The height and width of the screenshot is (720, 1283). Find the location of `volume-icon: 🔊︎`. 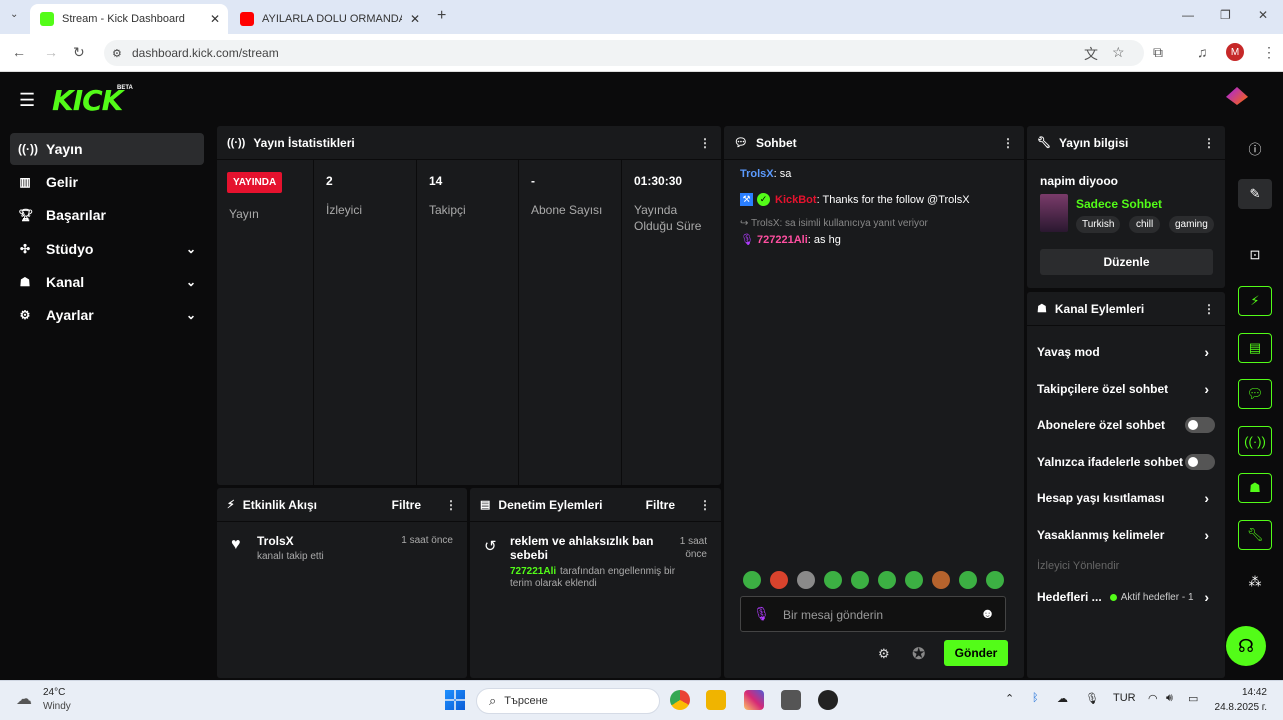

volume-icon: 🔊︎ is located at coordinates (1169, 698).